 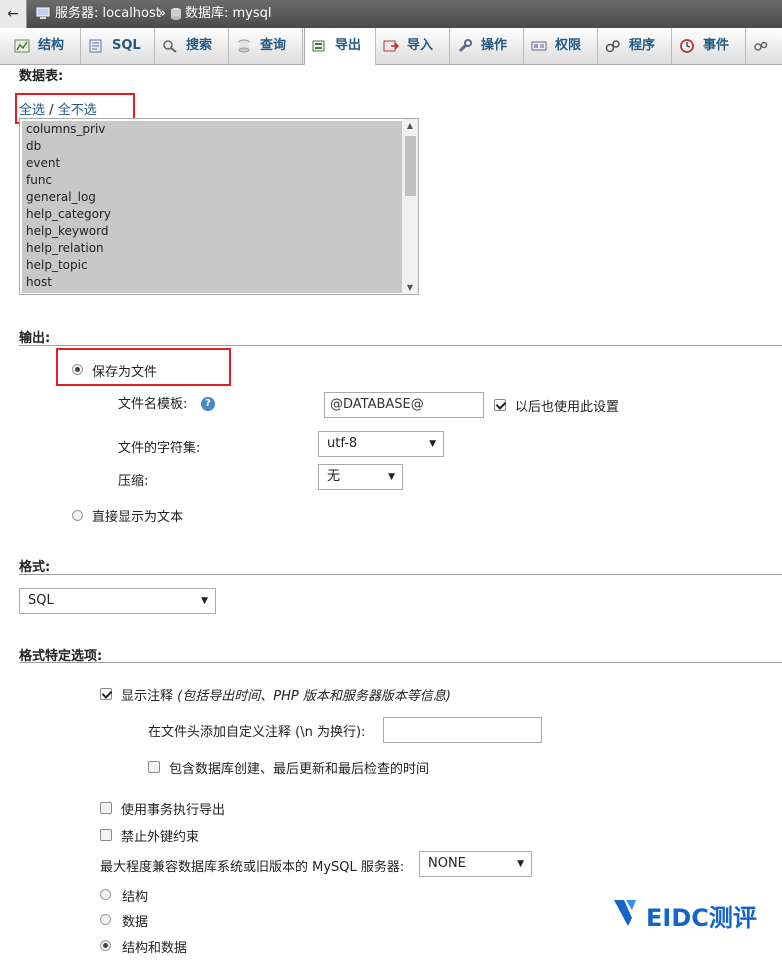 What do you see at coordinates (105, 894) in the screenshot?
I see `dump-structure-radio` at bounding box center [105, 894].